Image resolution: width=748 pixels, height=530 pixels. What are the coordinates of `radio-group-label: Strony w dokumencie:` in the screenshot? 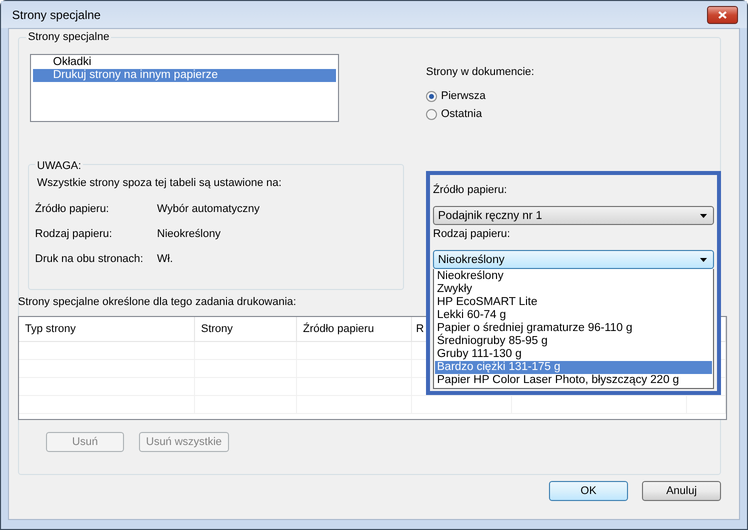 It's located at (481, 72).